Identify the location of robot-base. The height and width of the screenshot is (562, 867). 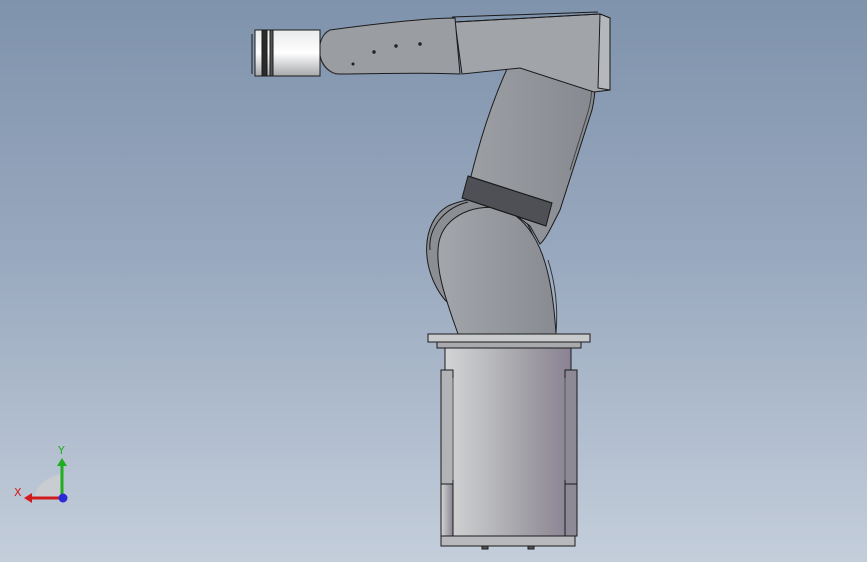
(509, 441).